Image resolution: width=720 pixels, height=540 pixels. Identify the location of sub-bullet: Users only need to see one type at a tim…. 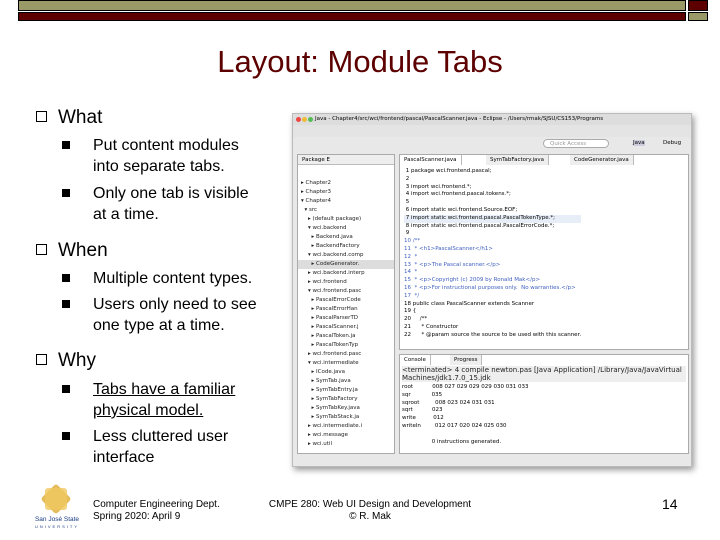
(162, 315).